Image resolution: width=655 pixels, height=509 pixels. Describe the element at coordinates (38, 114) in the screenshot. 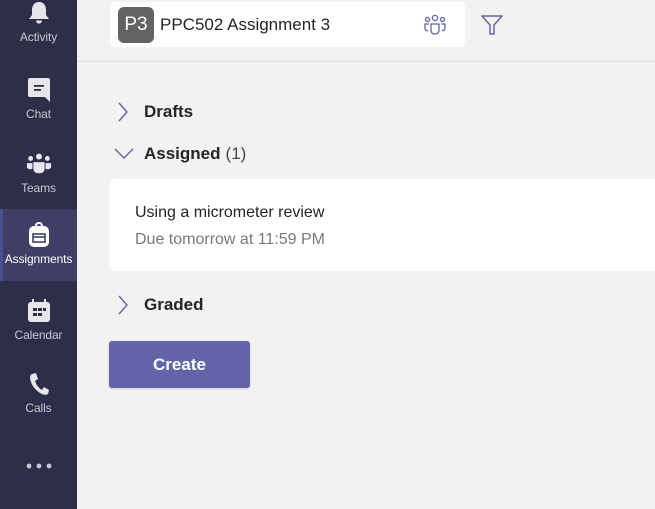

I see `rail-item-label: Chat` at that location.